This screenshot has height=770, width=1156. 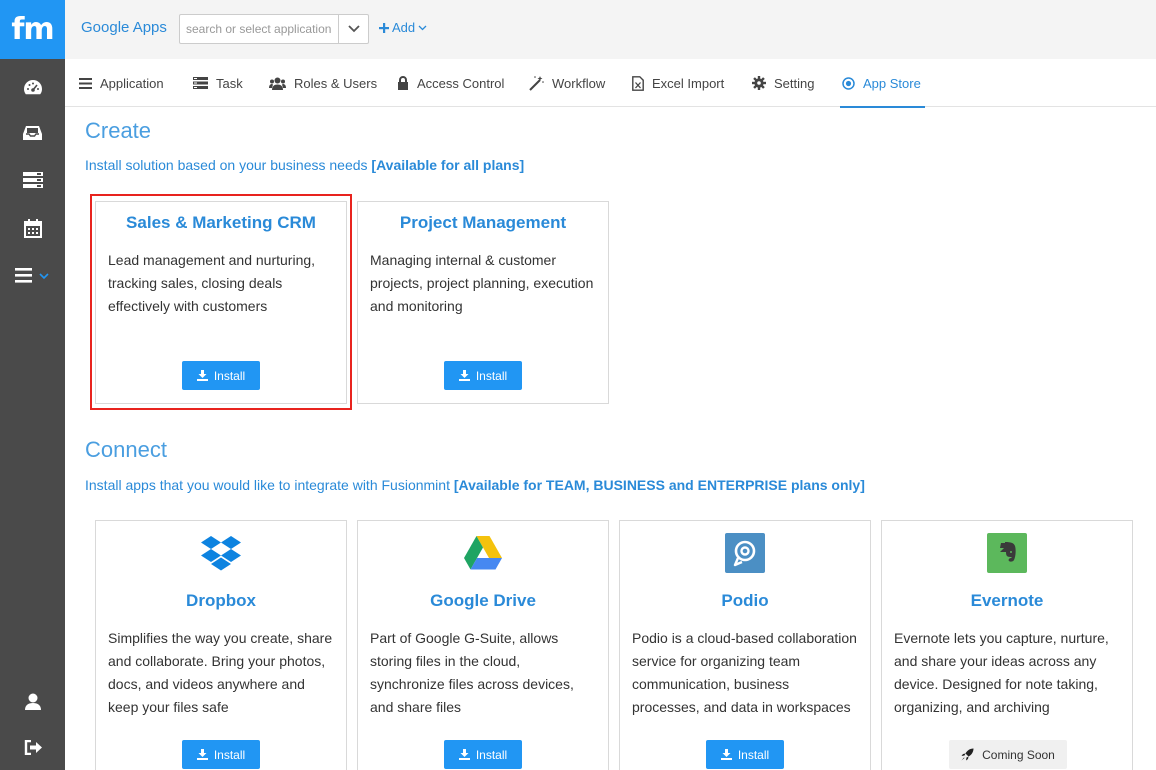 I want to click on tab-label: Application, so click(x=132, y=83).